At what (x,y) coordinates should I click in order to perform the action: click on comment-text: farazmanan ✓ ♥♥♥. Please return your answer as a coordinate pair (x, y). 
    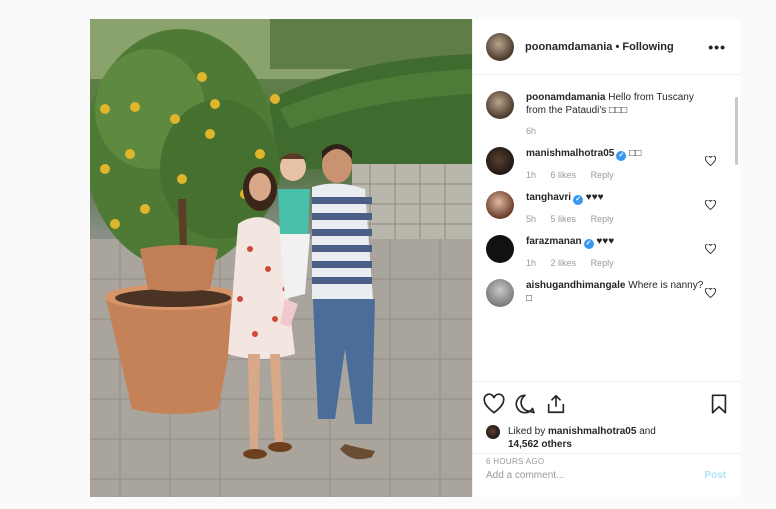
    Looking at the image, I should click on (616, 242).